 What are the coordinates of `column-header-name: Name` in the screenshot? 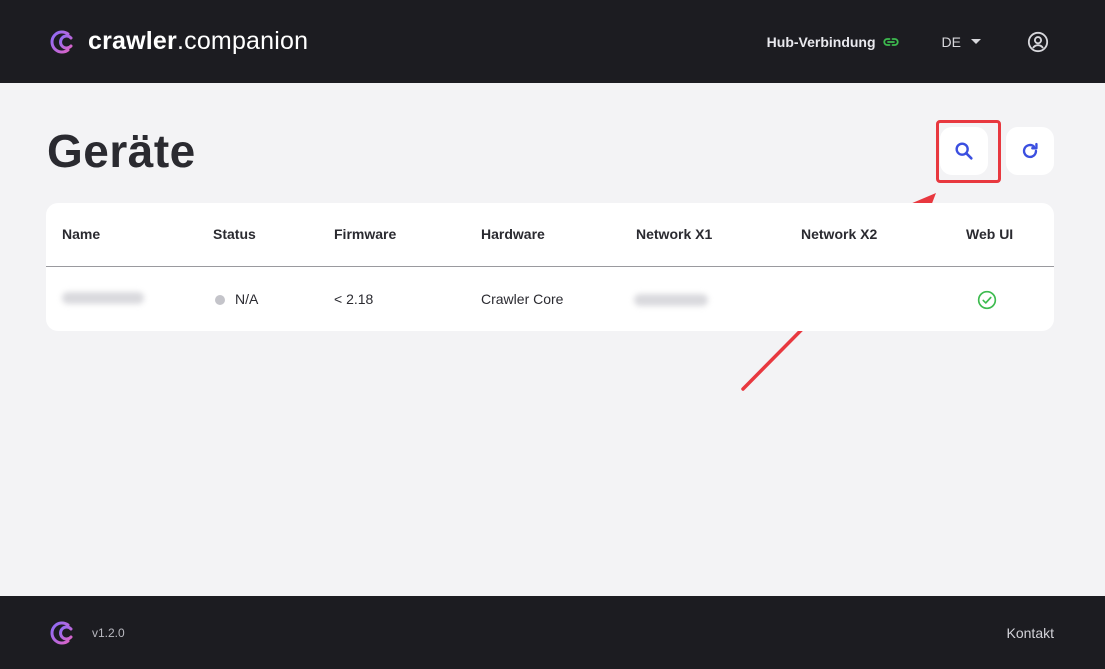 It's located at (81, 234).